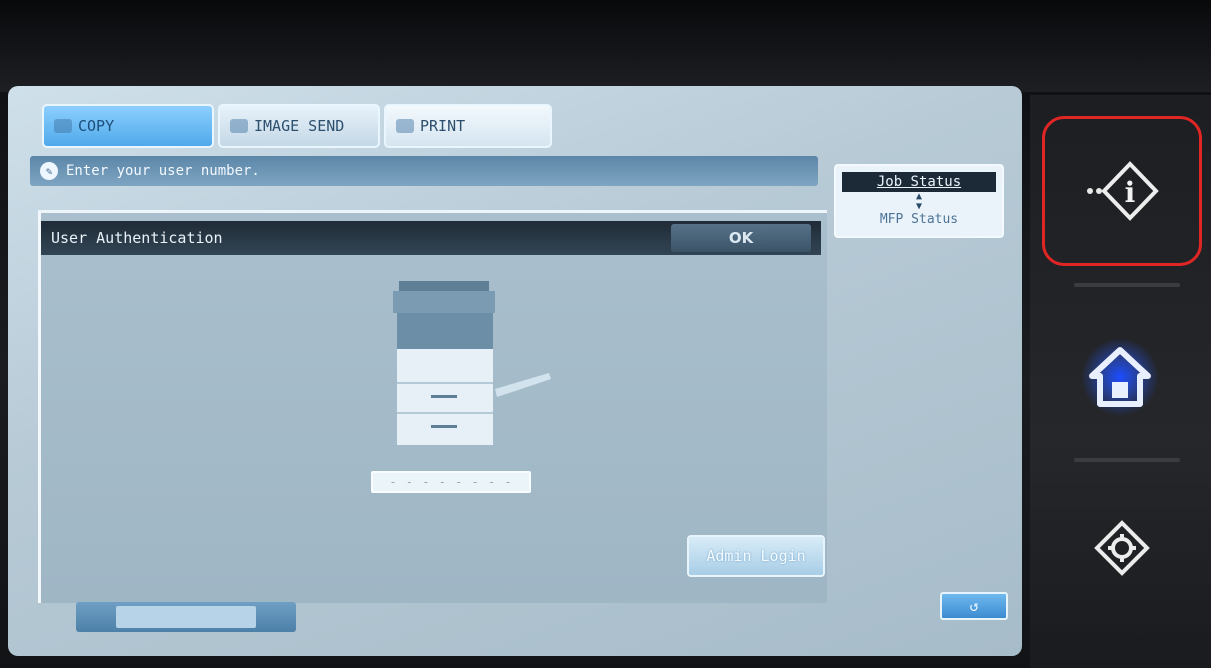 This screenshot has width=1211, height=668. What do you see at coordinates (128, 126) in the screenshot?
I see `tab-copy: COPY` at bounding box center [128, 126].